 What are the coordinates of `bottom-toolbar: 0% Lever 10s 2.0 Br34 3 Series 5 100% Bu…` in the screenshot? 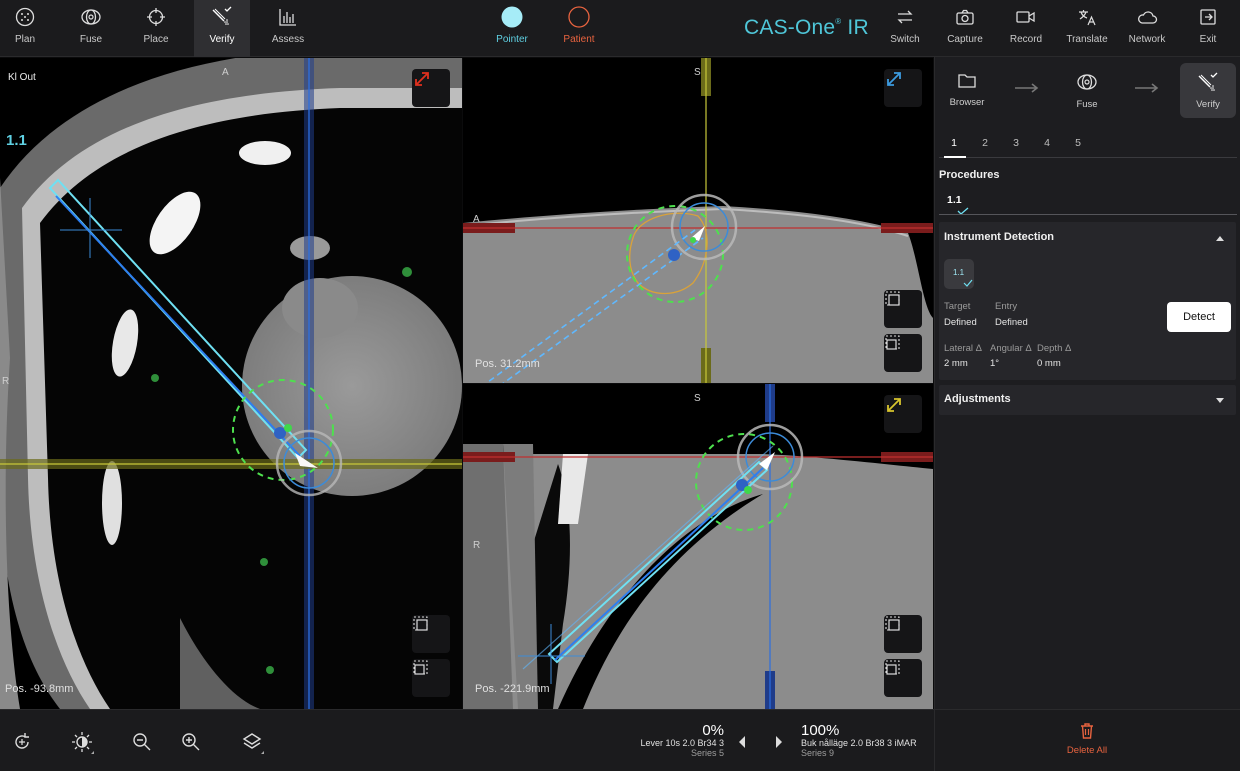 It's located at (467, 740).